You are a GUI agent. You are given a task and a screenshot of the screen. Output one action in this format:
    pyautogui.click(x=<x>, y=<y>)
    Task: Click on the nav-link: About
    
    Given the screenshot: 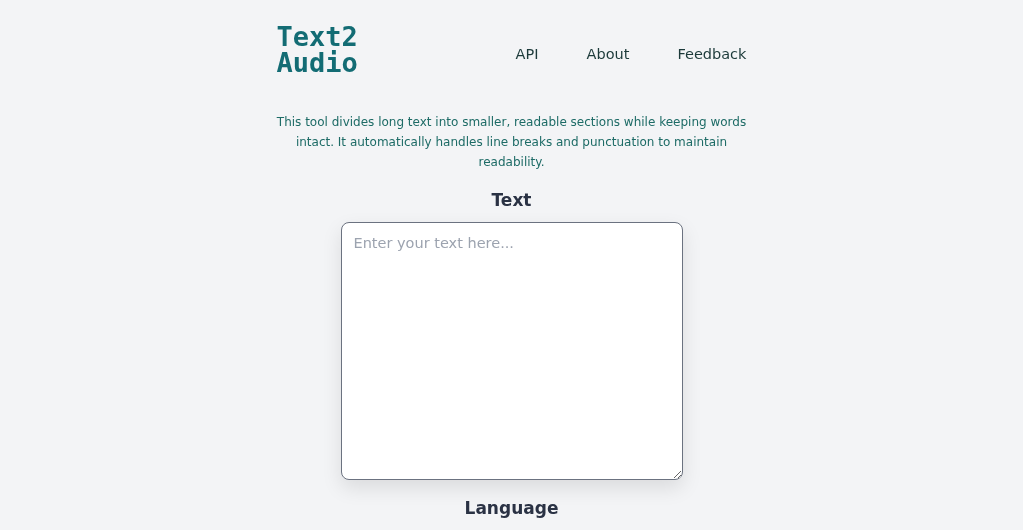 What is the action you would take?
    pyautogui.click(x=608, y=55)
    